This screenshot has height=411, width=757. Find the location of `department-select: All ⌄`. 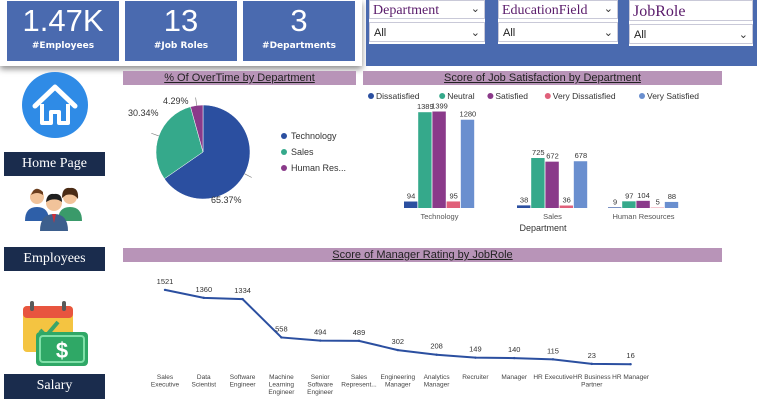

department-select: All ⌄ is located at coordinates (427, 32).